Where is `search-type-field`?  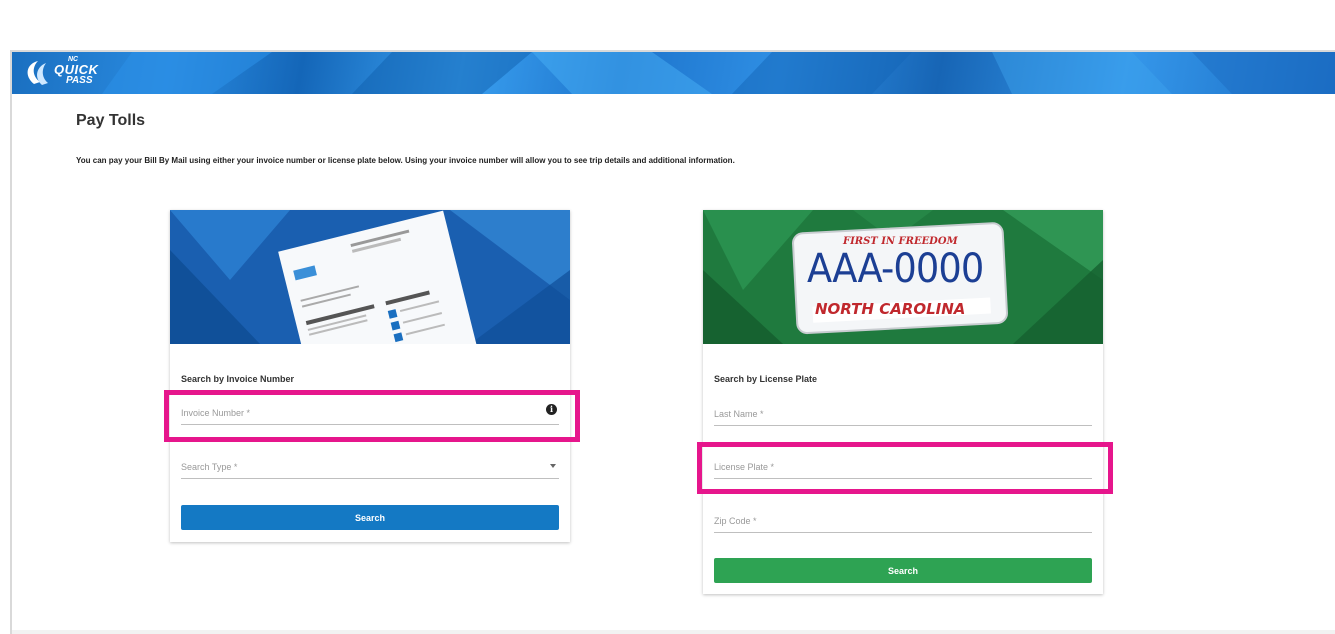
search-type-field is located at coordinates (370, 467).